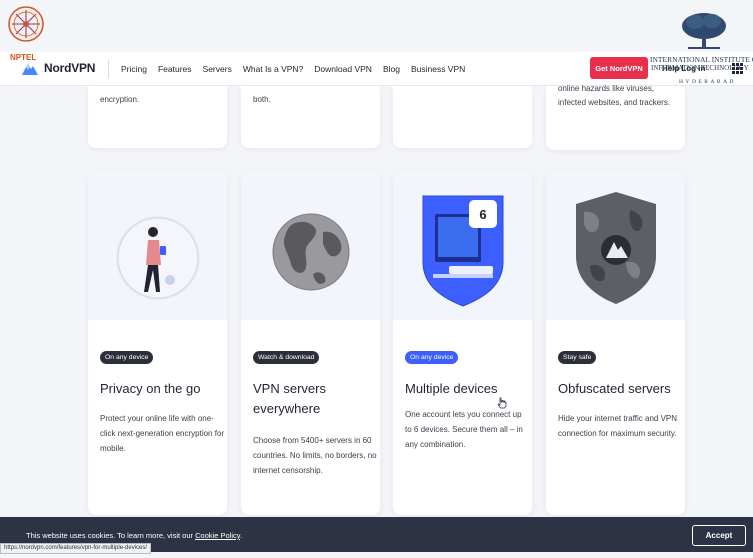 This screenshot has width=753, height=558. What do you see at coordinates (262, 99) in the screenshot?
I see `card-desc: both.` at bounding box center [262, 99].